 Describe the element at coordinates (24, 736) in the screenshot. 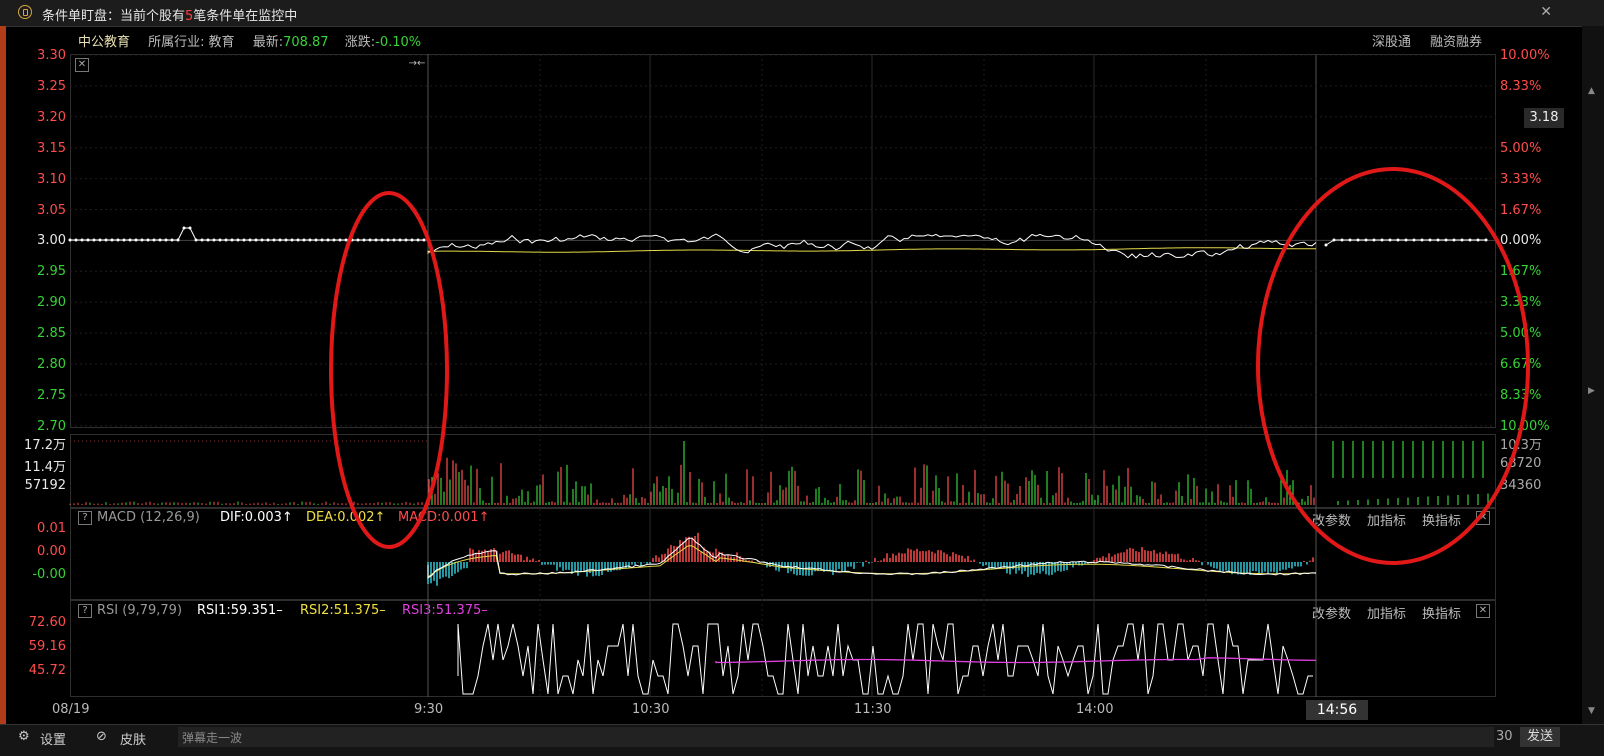

I see `gear-icon: ⚙` at that location.